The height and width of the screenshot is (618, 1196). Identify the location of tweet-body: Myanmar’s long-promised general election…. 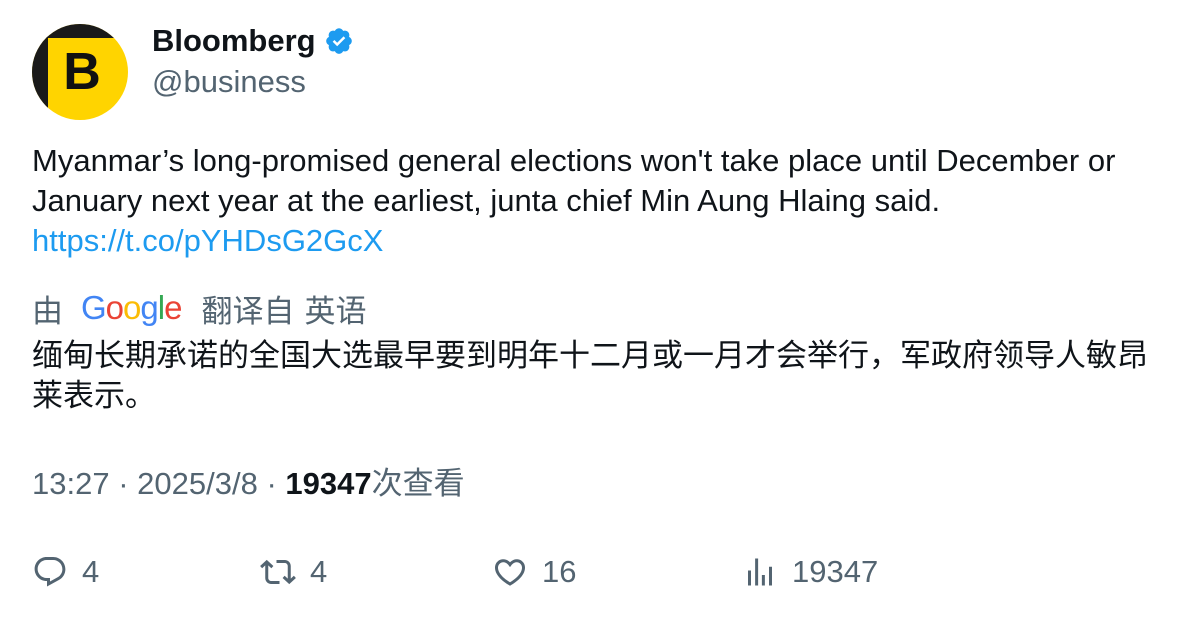
(574, 180).